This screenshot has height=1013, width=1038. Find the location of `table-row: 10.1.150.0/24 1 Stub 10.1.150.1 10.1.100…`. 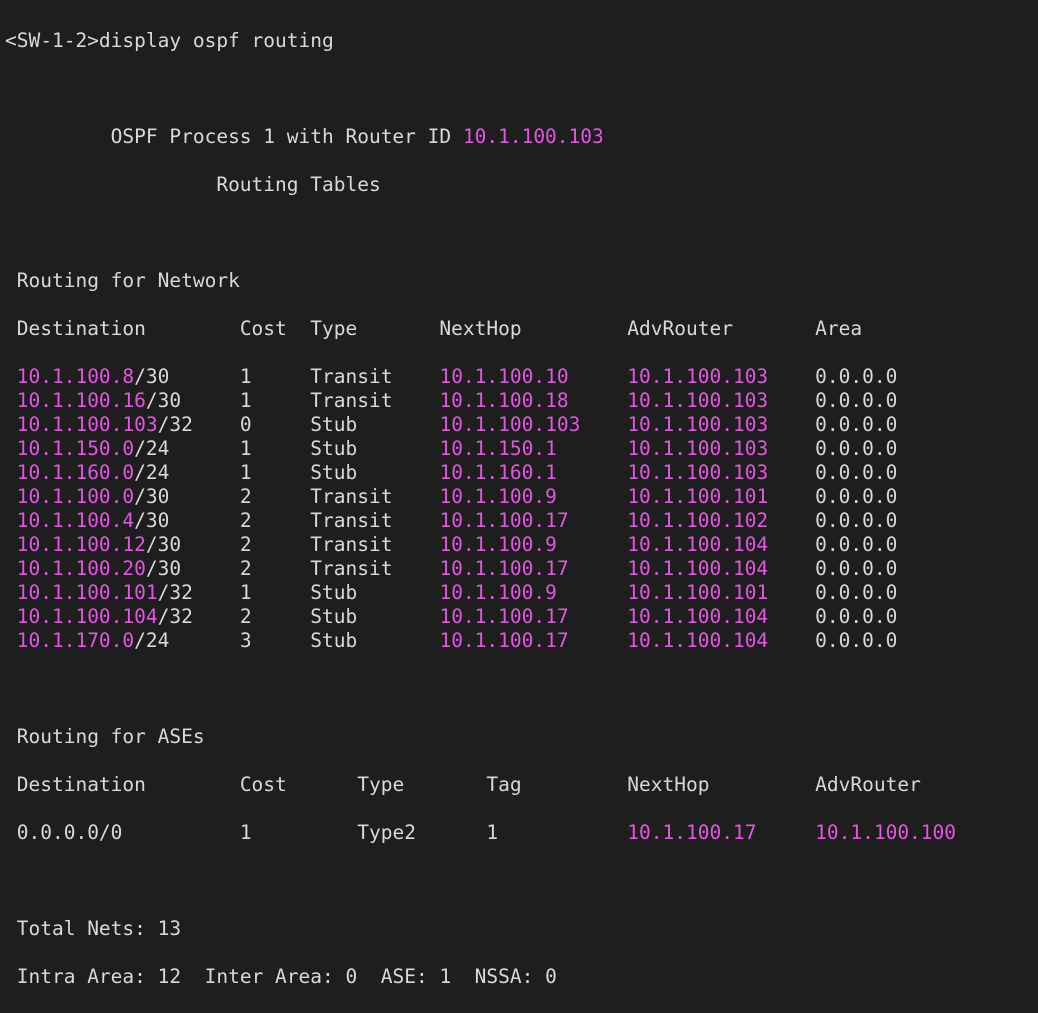

table-row: 10.1.150.0/24 1 Stub 10.1.150.1 10.1.100… is located at coordinates (521, 449).